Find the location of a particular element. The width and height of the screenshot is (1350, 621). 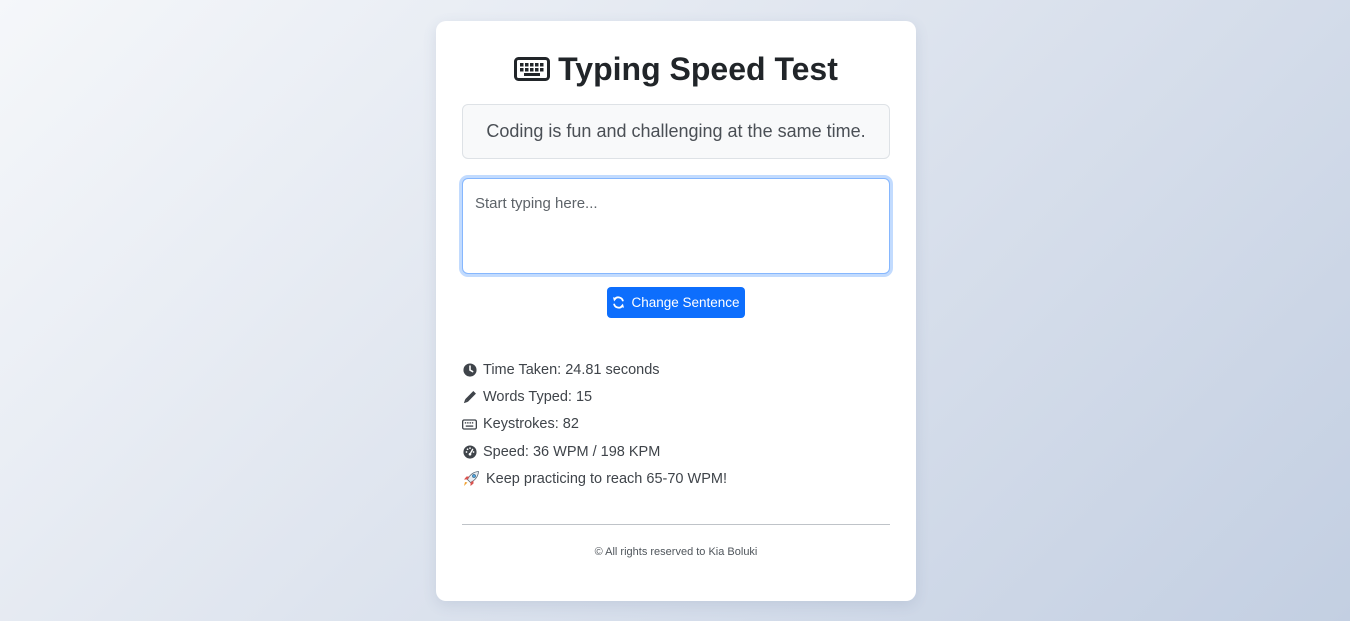

stat-motivation-text: Keep practicing to reach 65-70 WPM! is located at coordinates (606, 479).